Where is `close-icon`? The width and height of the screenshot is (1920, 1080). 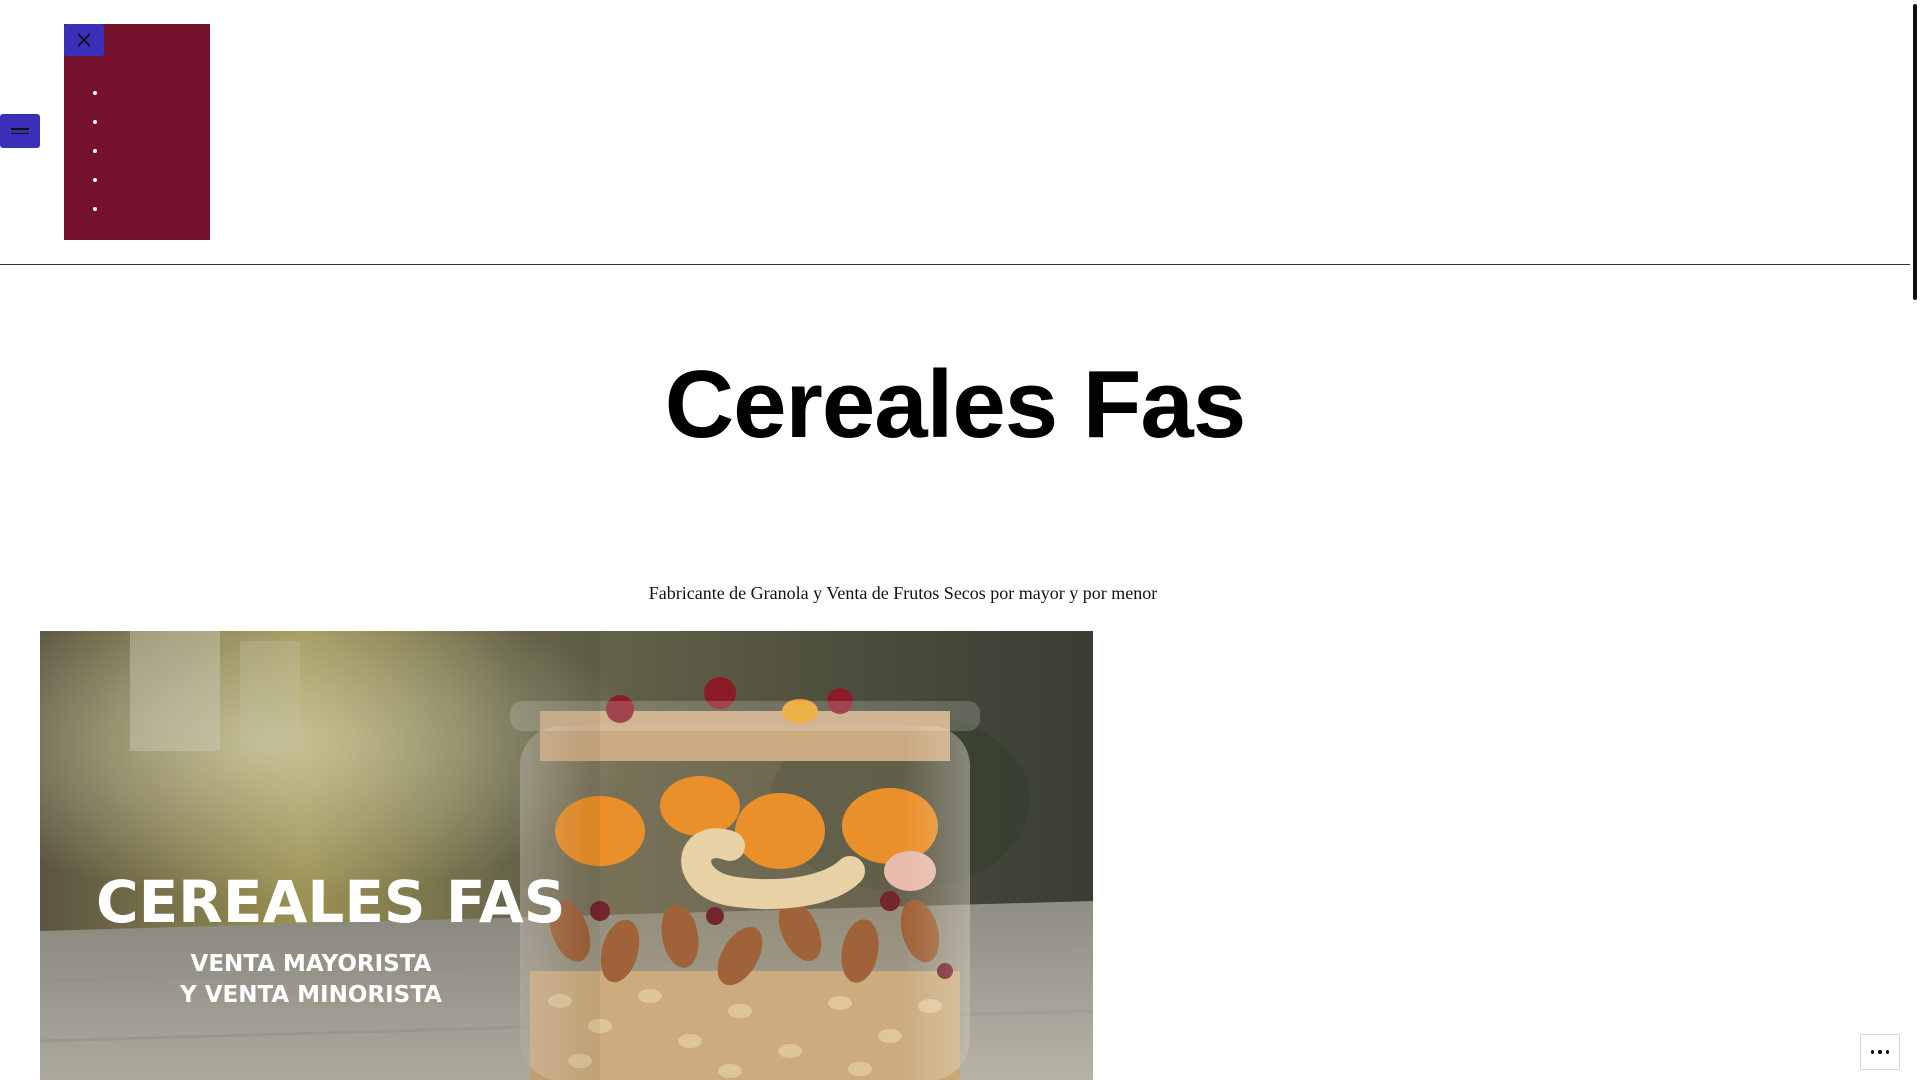
close-icon is located at coordinates (84, 40).